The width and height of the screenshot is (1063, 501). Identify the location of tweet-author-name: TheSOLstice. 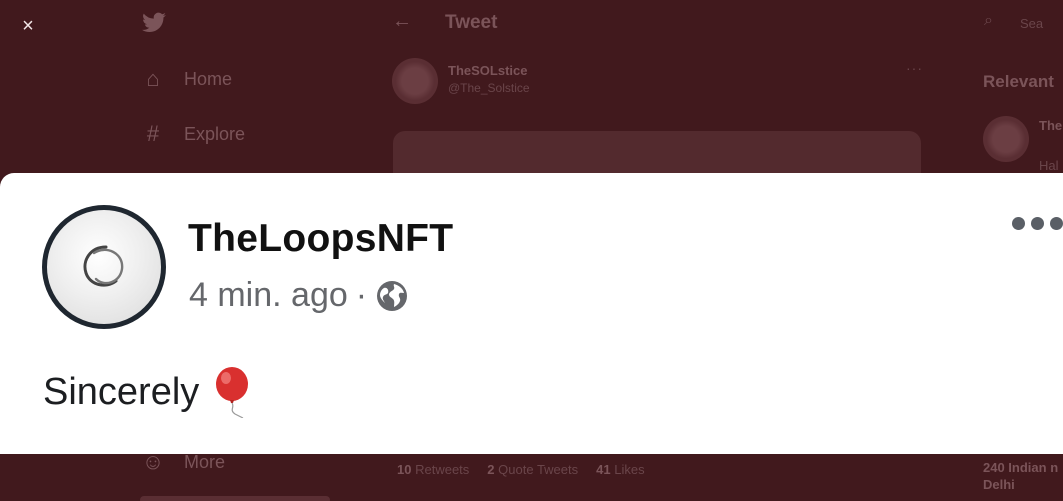
(487, 70).